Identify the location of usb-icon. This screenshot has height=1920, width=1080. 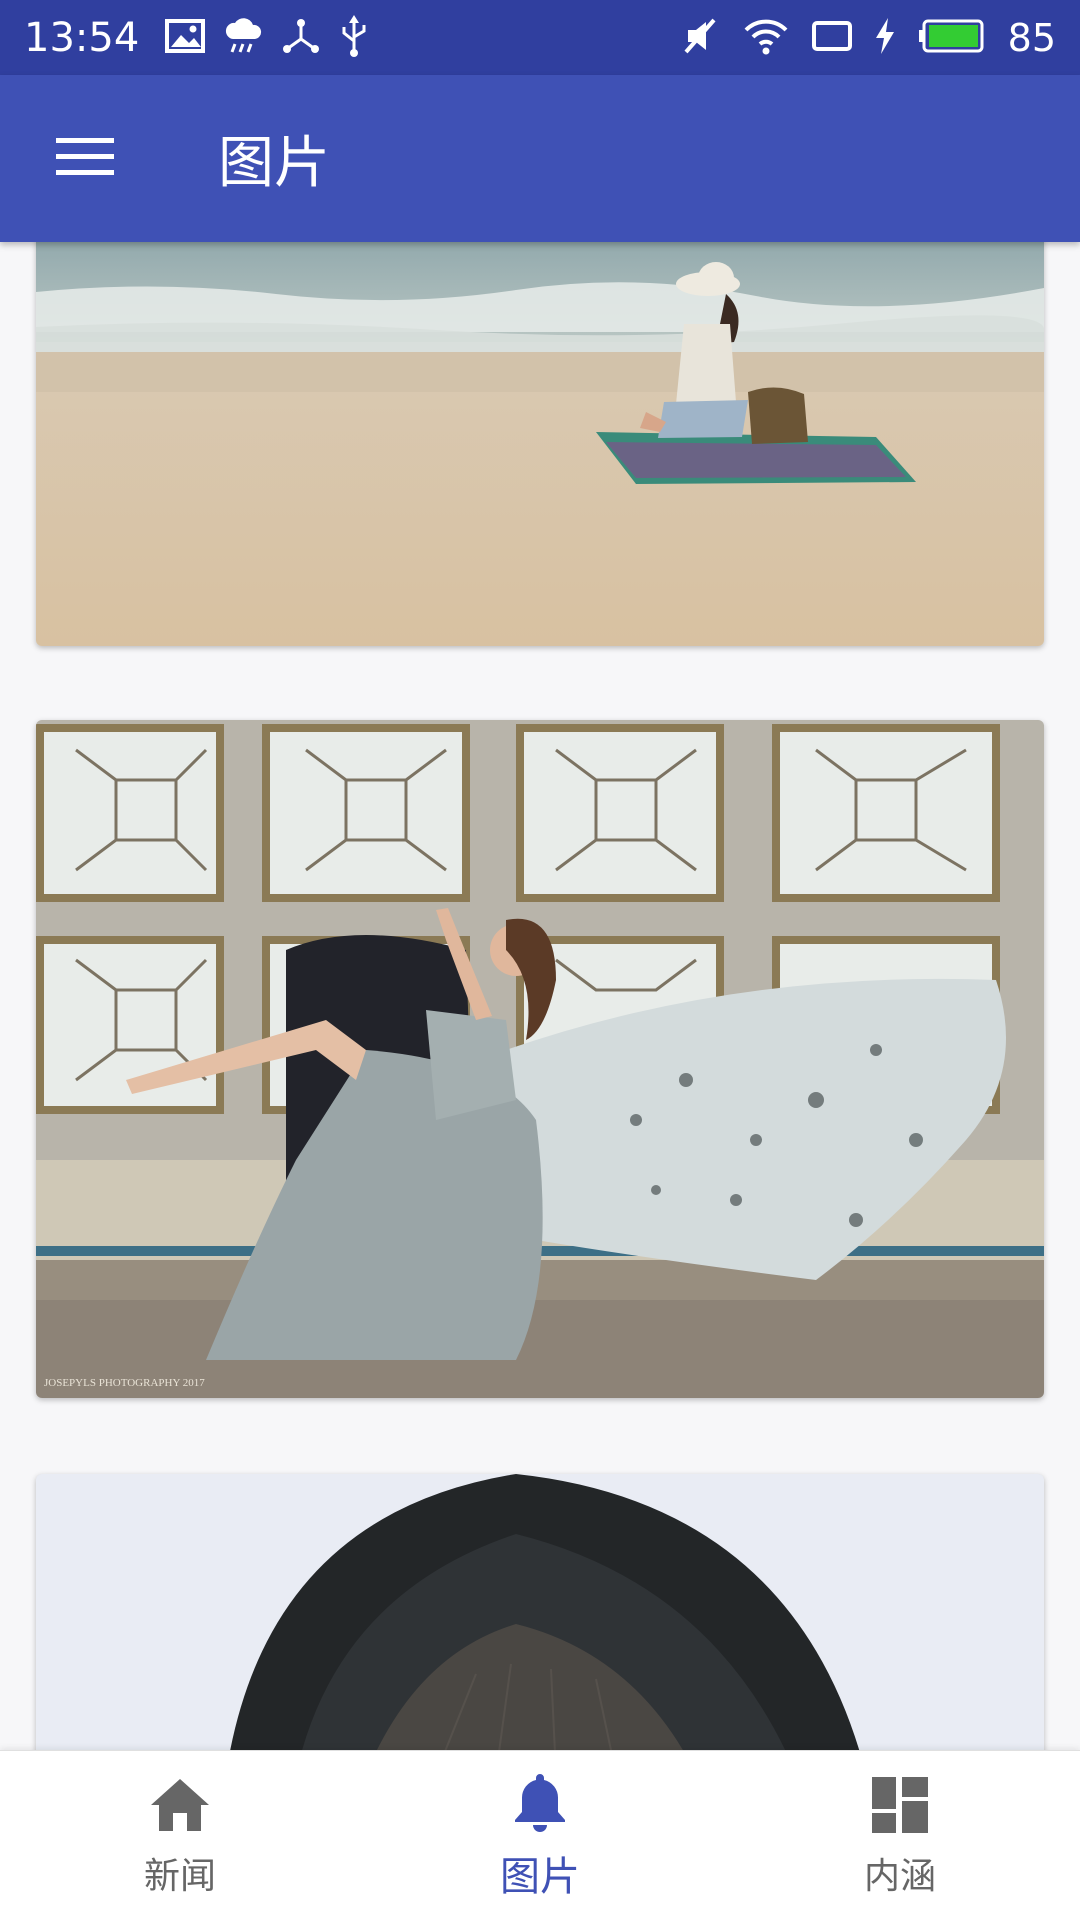
(354, 37).